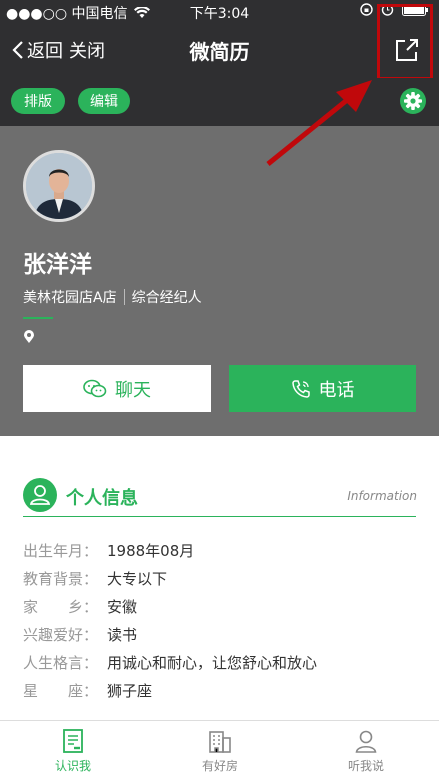 Image resolution: width=439 pixels, height=780 pixels. What do you see at coordinates (319, 123) in the screenshot?
I see `annotation-arrow` at bounding box center [319, 123].